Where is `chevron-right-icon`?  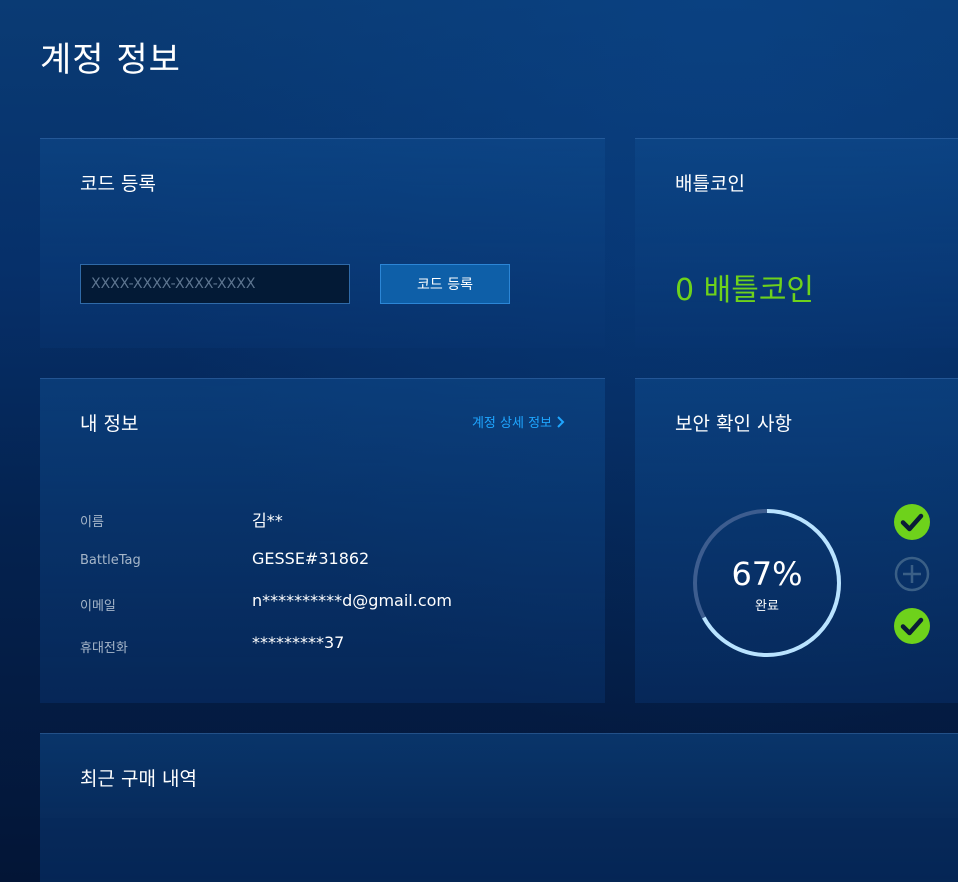 chevron-right-icon is located at coordinates (561, 421).